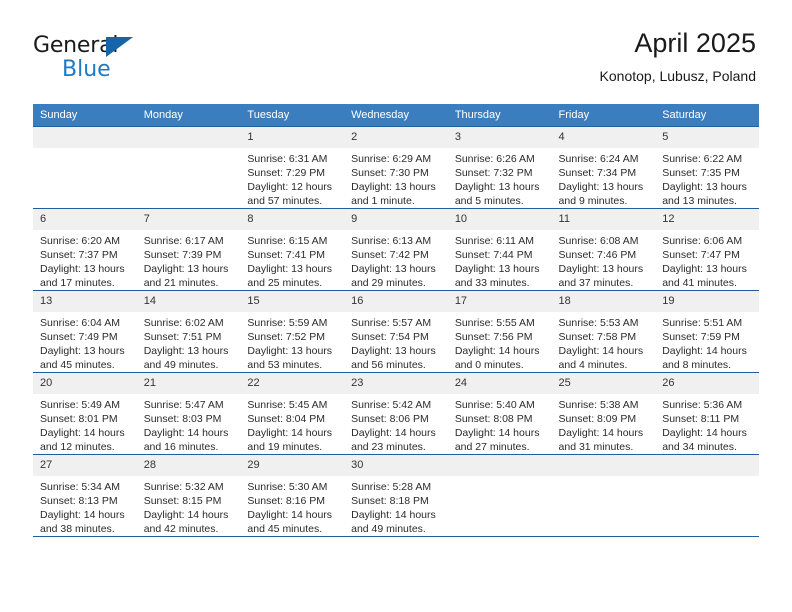 The image size is (792, 612). Describe the element at coordinates (188, 465) in the screenshot. I see `day-number: 28` at that location.